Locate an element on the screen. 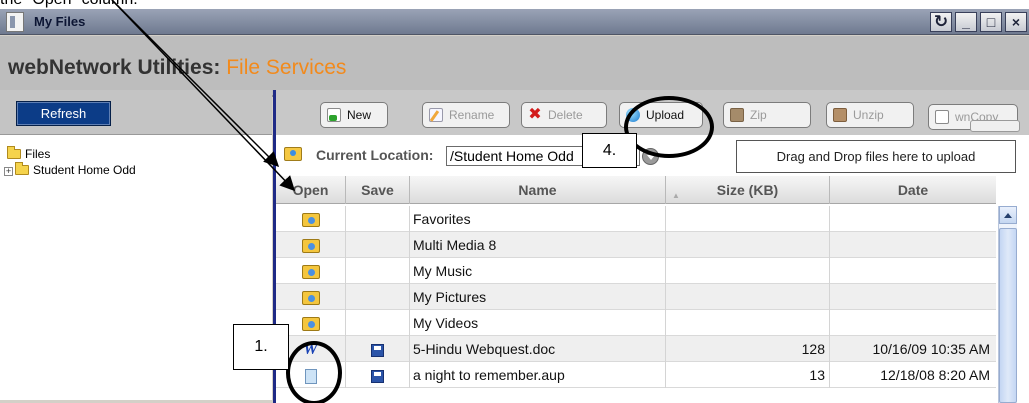 The height and width of the screenshot is (403, 1029). tree-item-student-home-odd: + Student Home Odd is located at coordinates (70, 169).